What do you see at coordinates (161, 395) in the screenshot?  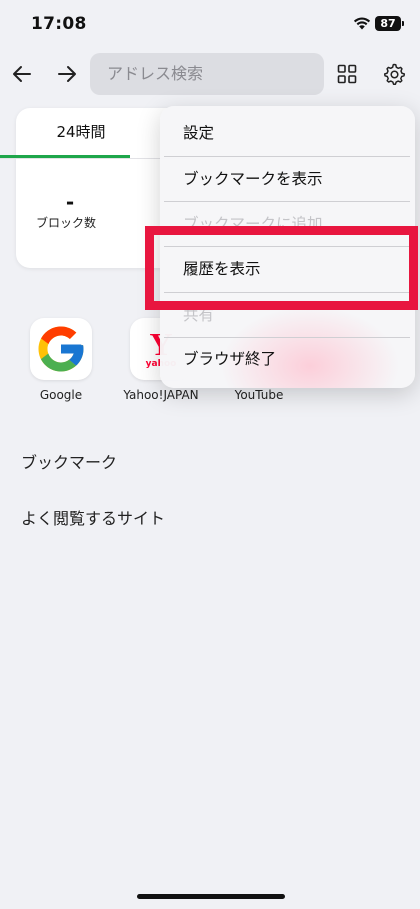 I see `shortcut-label: Yahoo!JAPAN` at bounding box center [161, 395].